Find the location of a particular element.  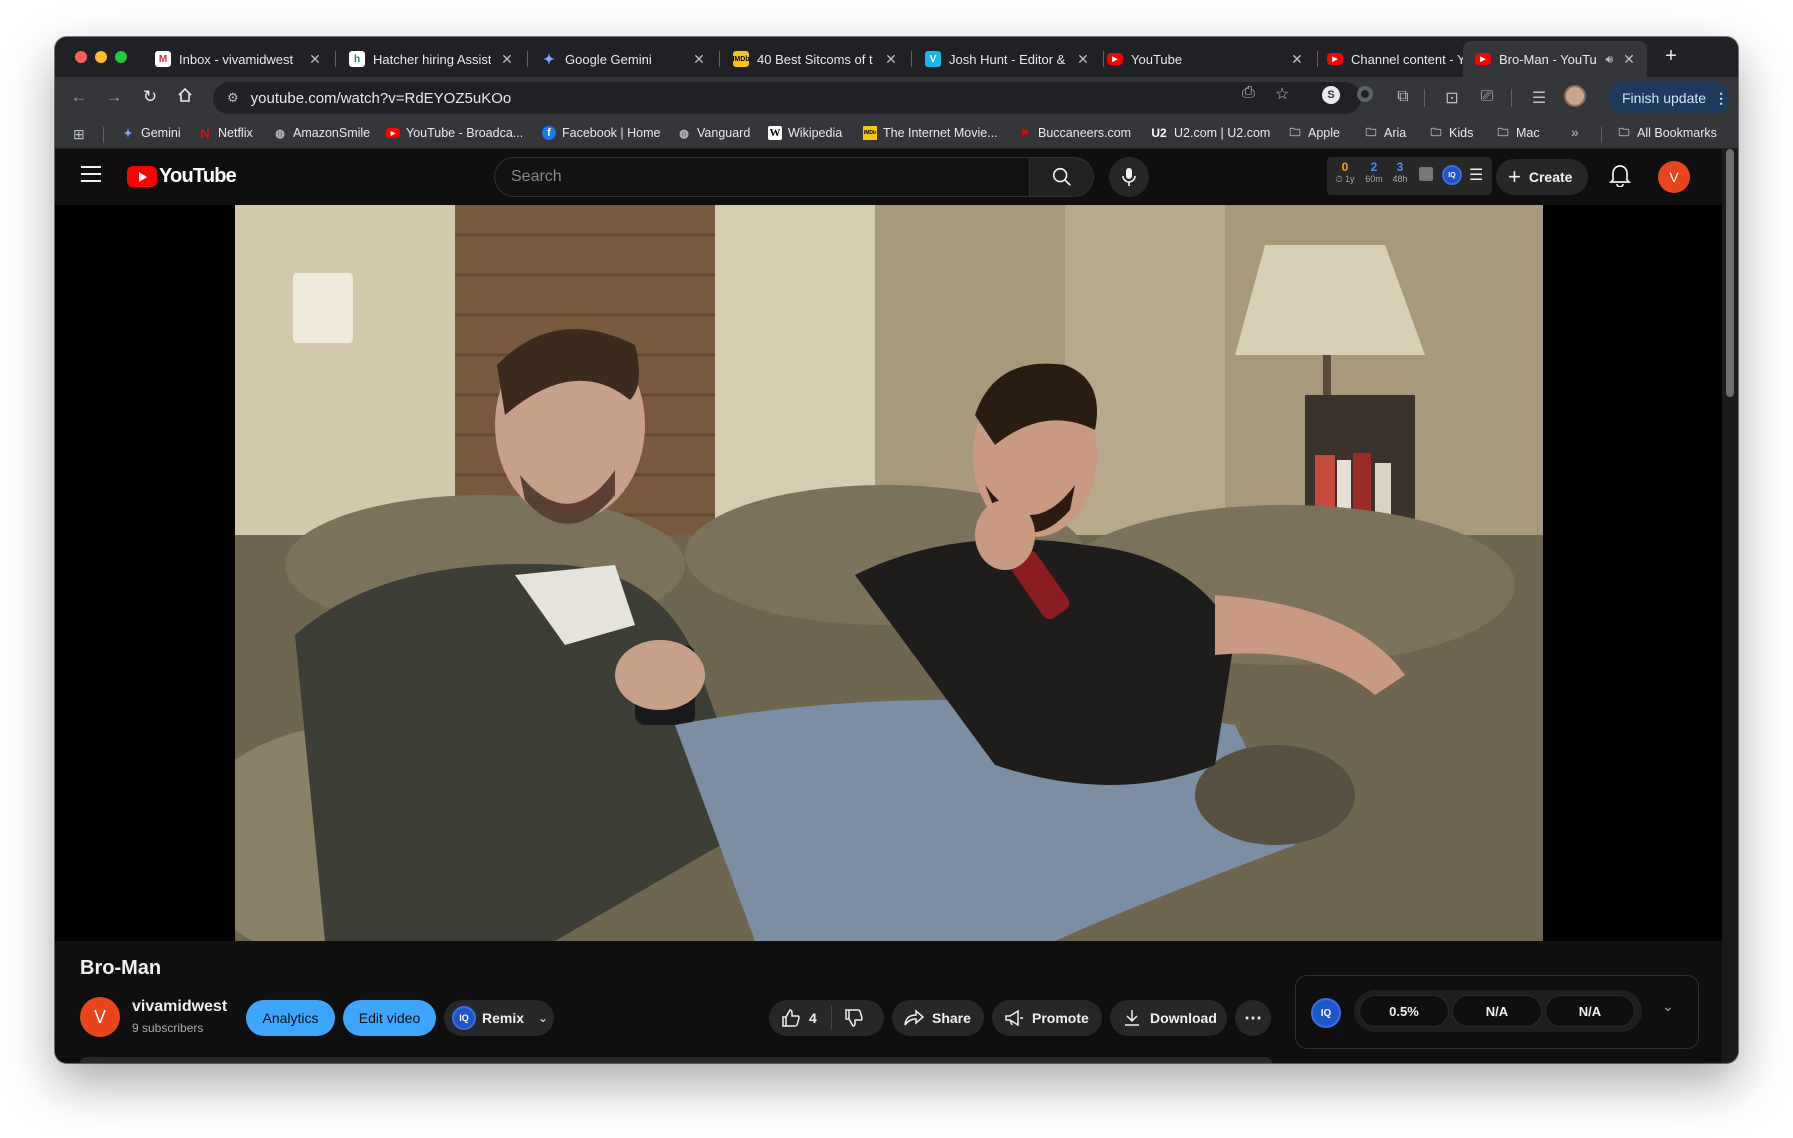

description-box-edge is located at coordinates (676, 1060).